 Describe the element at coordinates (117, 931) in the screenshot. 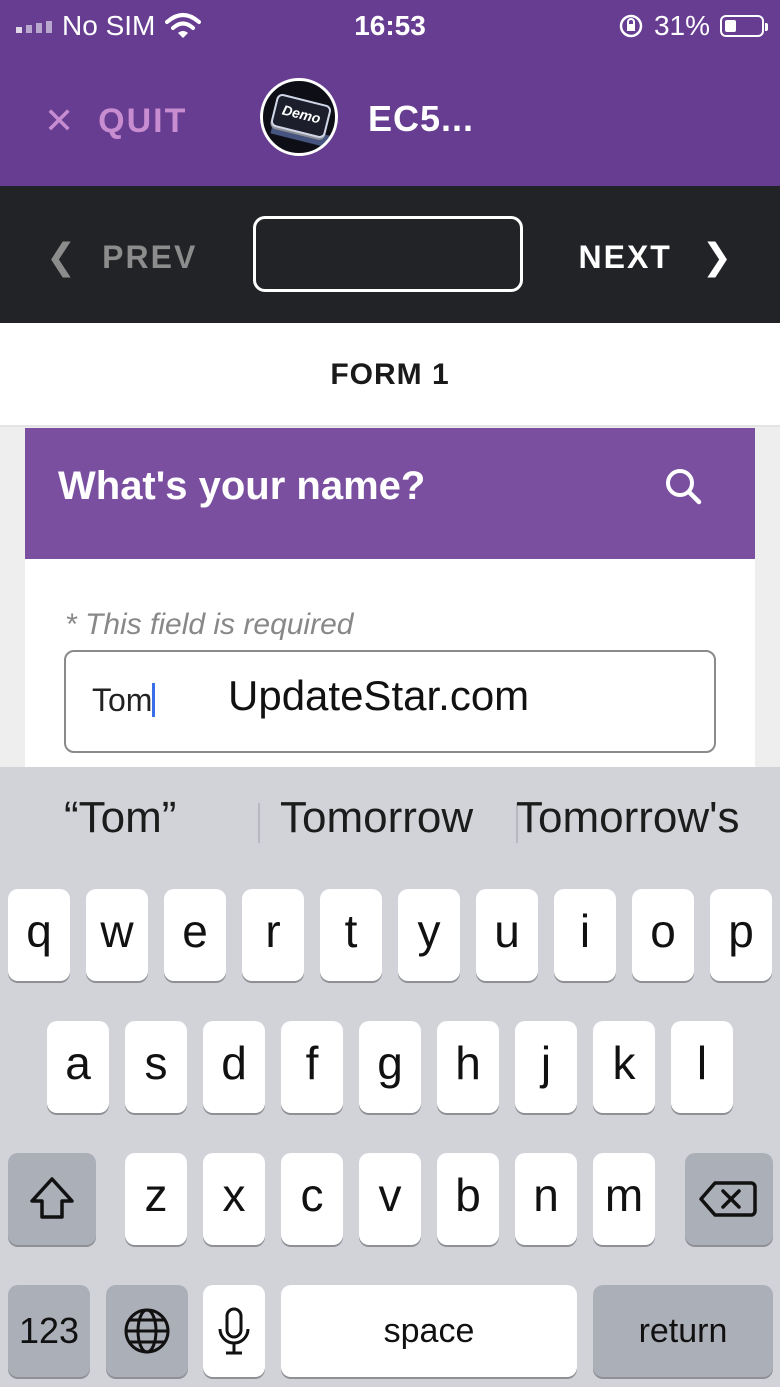

I see `key-w-label: w` at that location.